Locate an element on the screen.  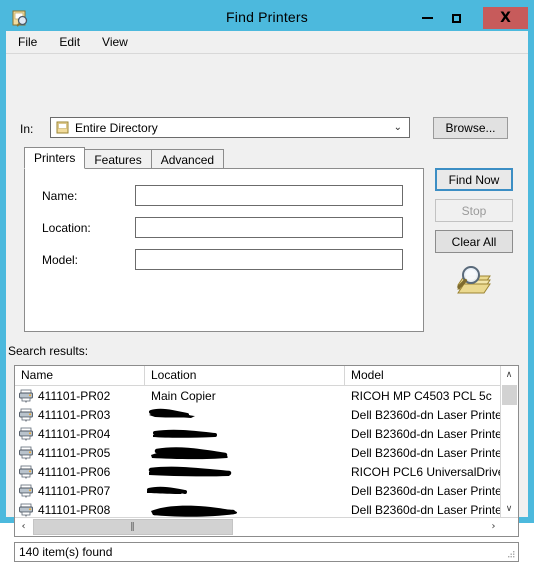
name-field-row: Name: is located at coordinates (224, 196).